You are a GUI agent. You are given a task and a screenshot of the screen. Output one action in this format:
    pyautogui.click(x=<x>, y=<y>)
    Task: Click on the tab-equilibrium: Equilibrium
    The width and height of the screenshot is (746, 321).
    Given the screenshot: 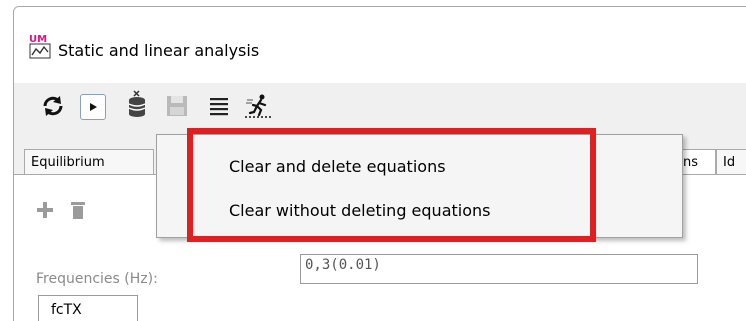 What is the action you would take?
    pyautogui.click(x=89, y=162)
    